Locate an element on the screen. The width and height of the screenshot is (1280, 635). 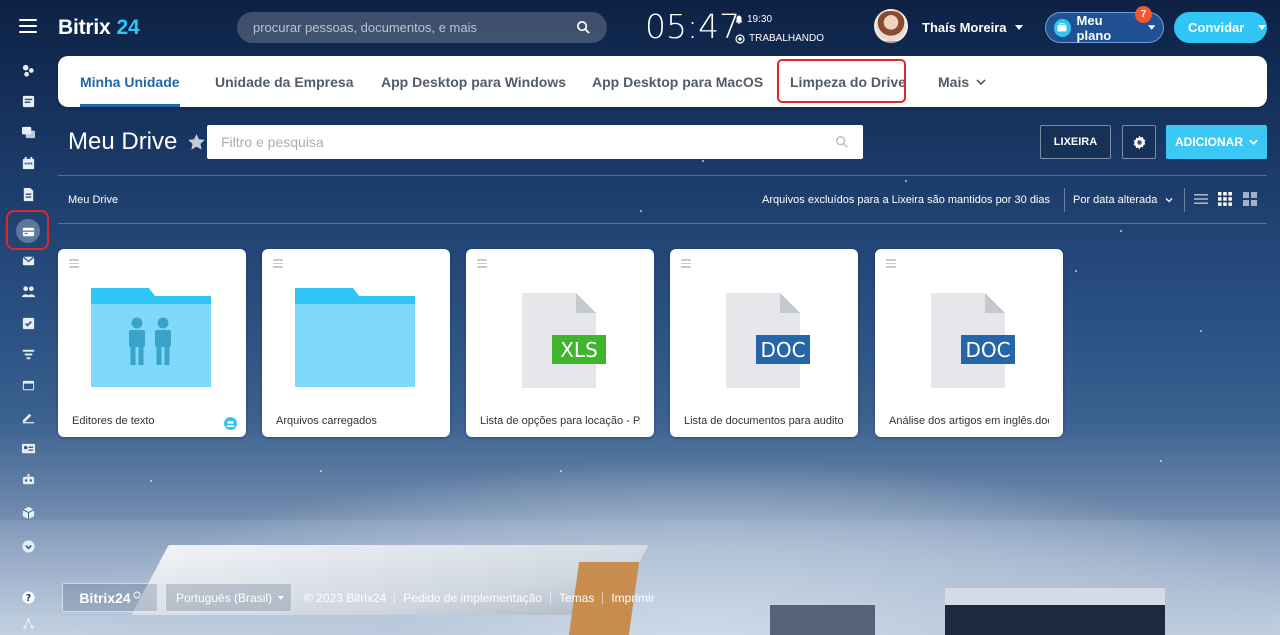
global-search: procurar pessoas, documentos, e mais is located at coordinates (422, 27).